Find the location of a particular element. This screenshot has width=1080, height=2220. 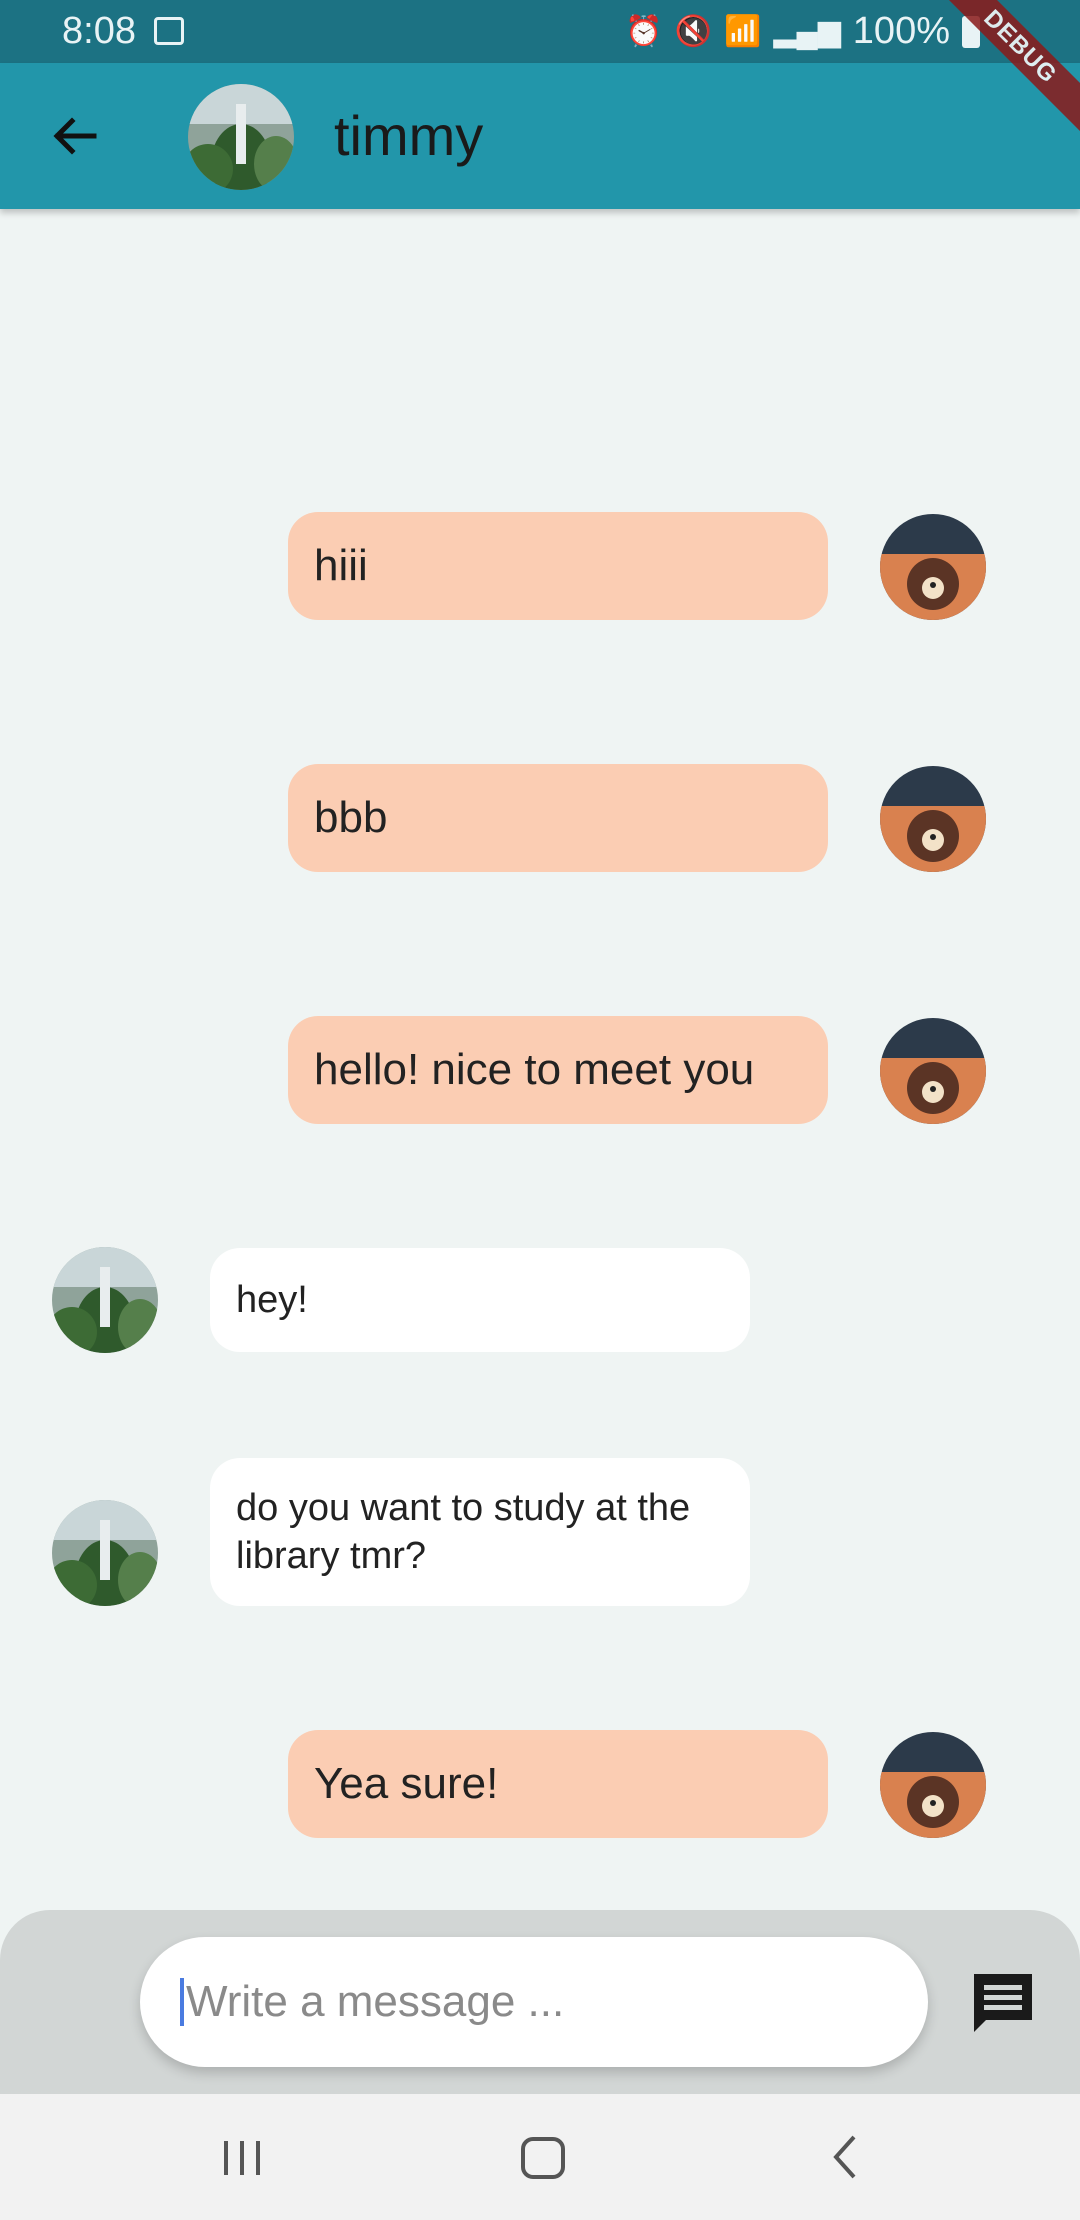

mute-icon: 🔇 is located at coordinates (693, 31).